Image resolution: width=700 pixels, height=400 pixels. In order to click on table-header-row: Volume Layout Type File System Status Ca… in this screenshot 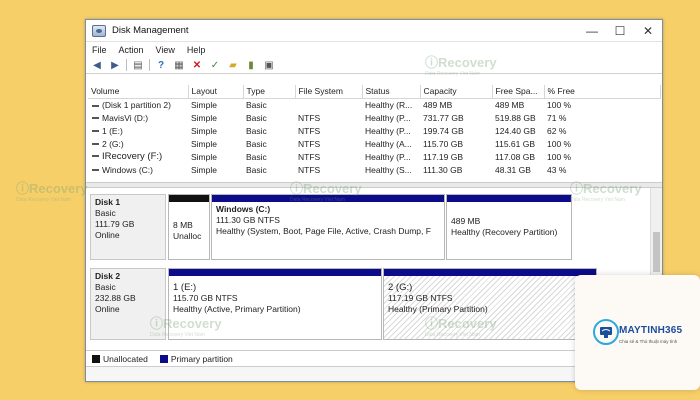, I will do `click(374, 92)`.